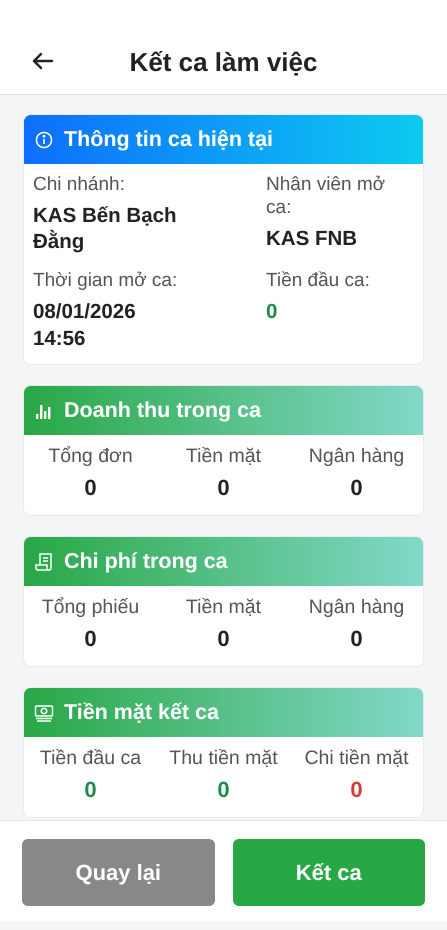 This screenshot has height=930, width=447. What do you see at coordinates (44, 140) in the screenshot?
I see `info-icon` at bounding box center [44, 140].